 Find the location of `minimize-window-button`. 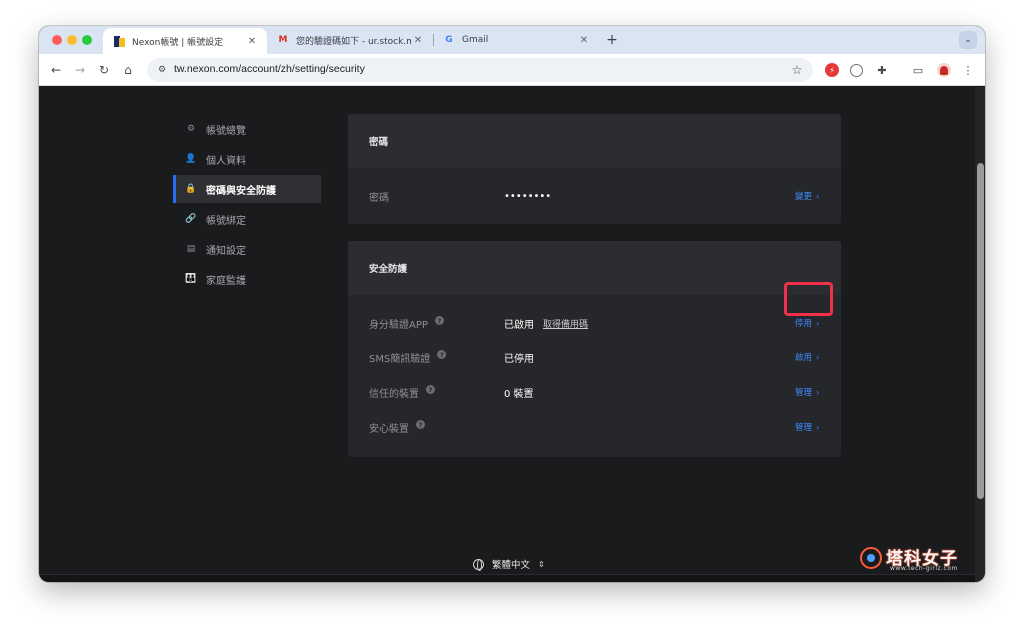

minimize-window-button is located at coordinates (72, 40).